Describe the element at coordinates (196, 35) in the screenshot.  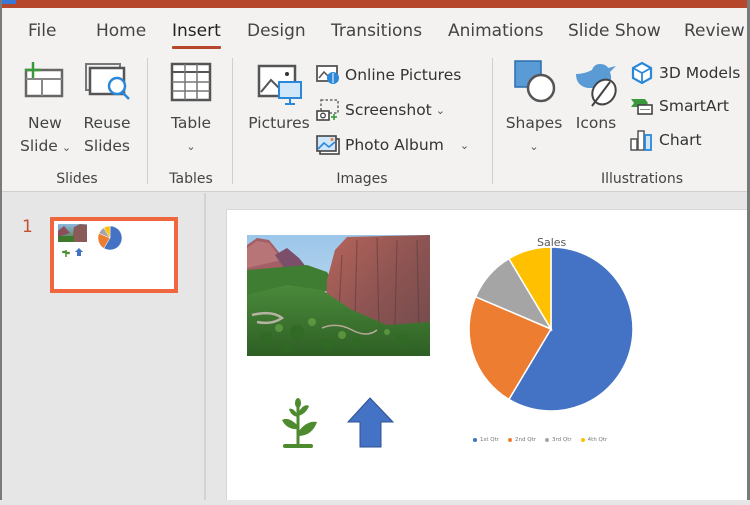
I see `tab-insert: Insert` at that location.